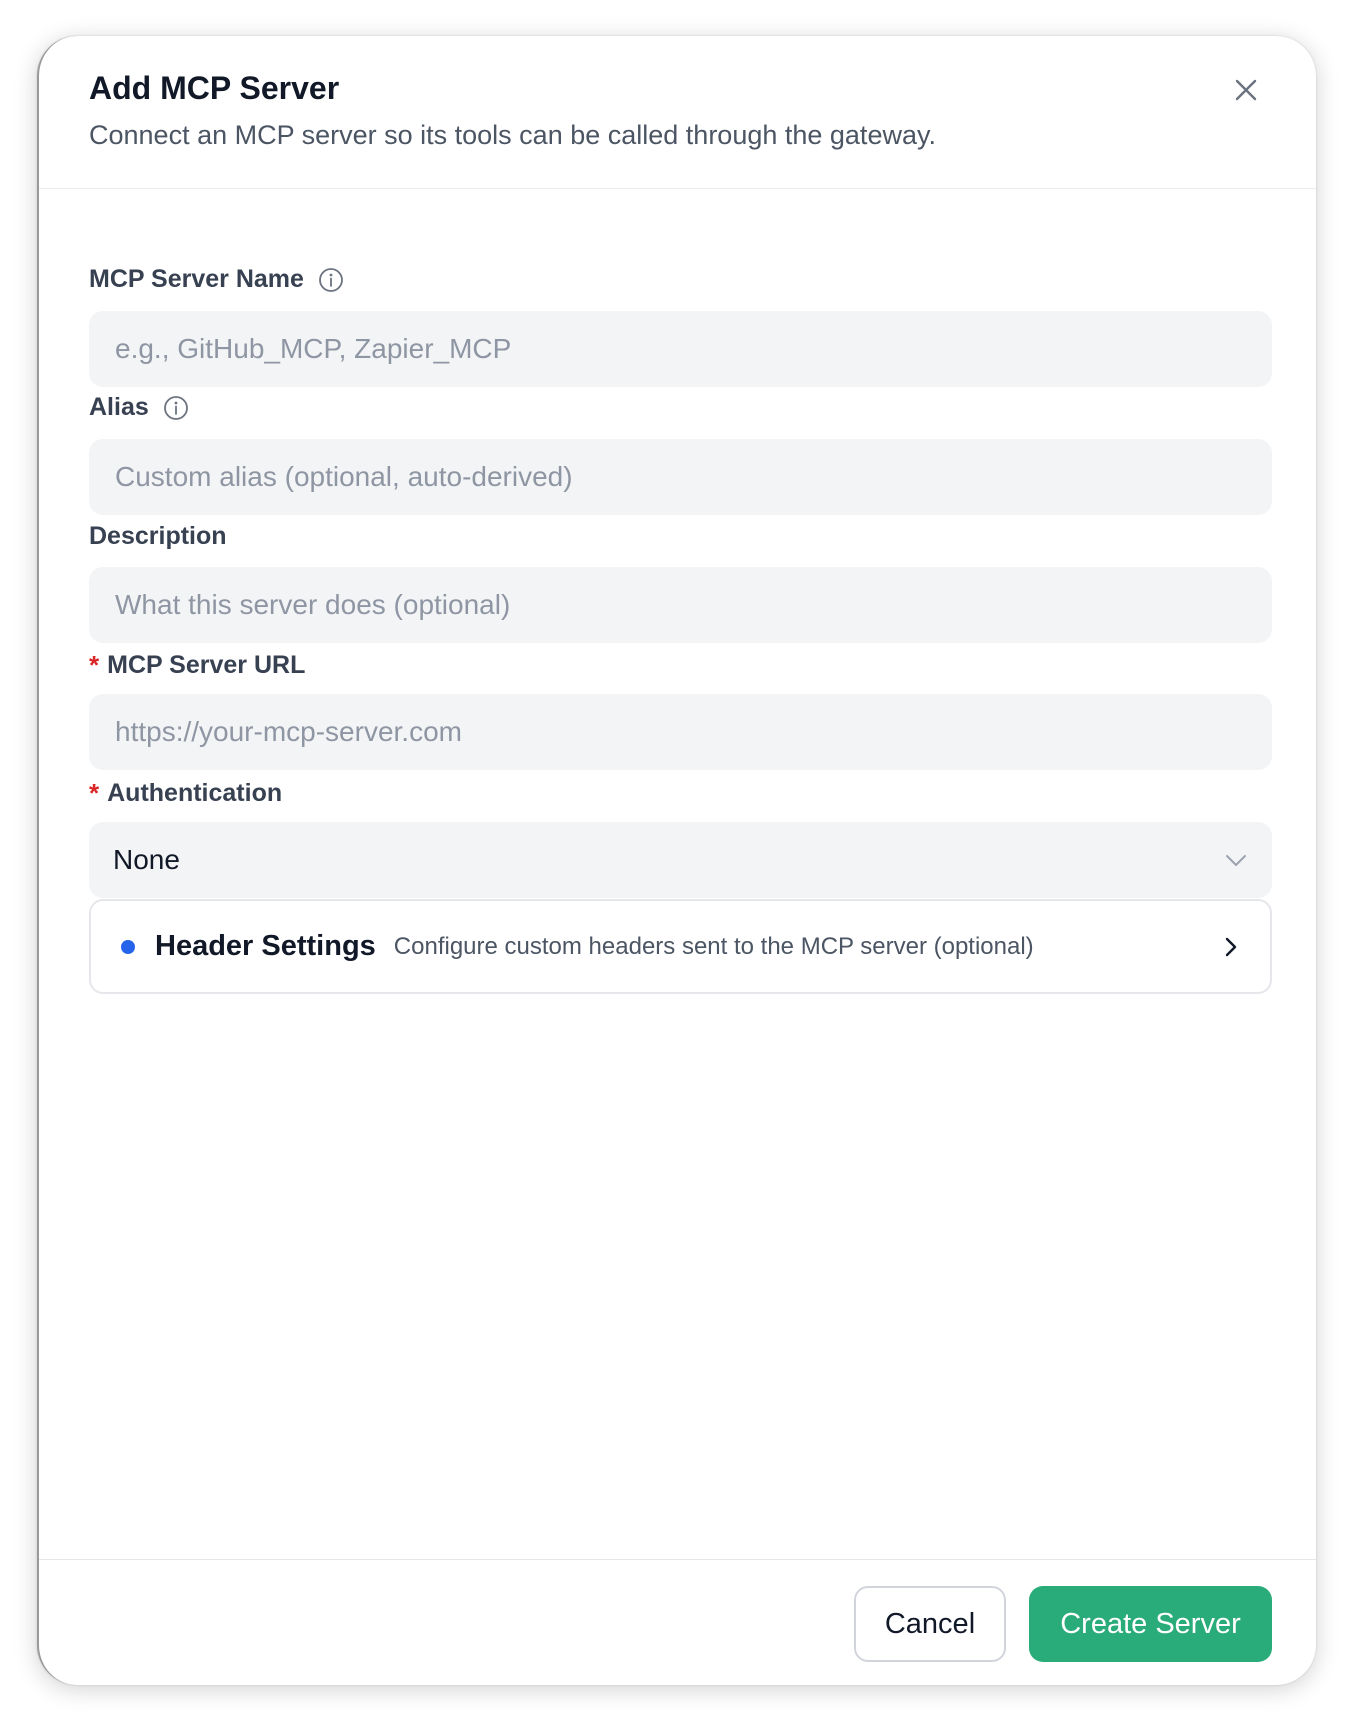 This screenshot has height=1720, width=1352. I want to click on create-server-button: Create Server, so click(1150, 1624).